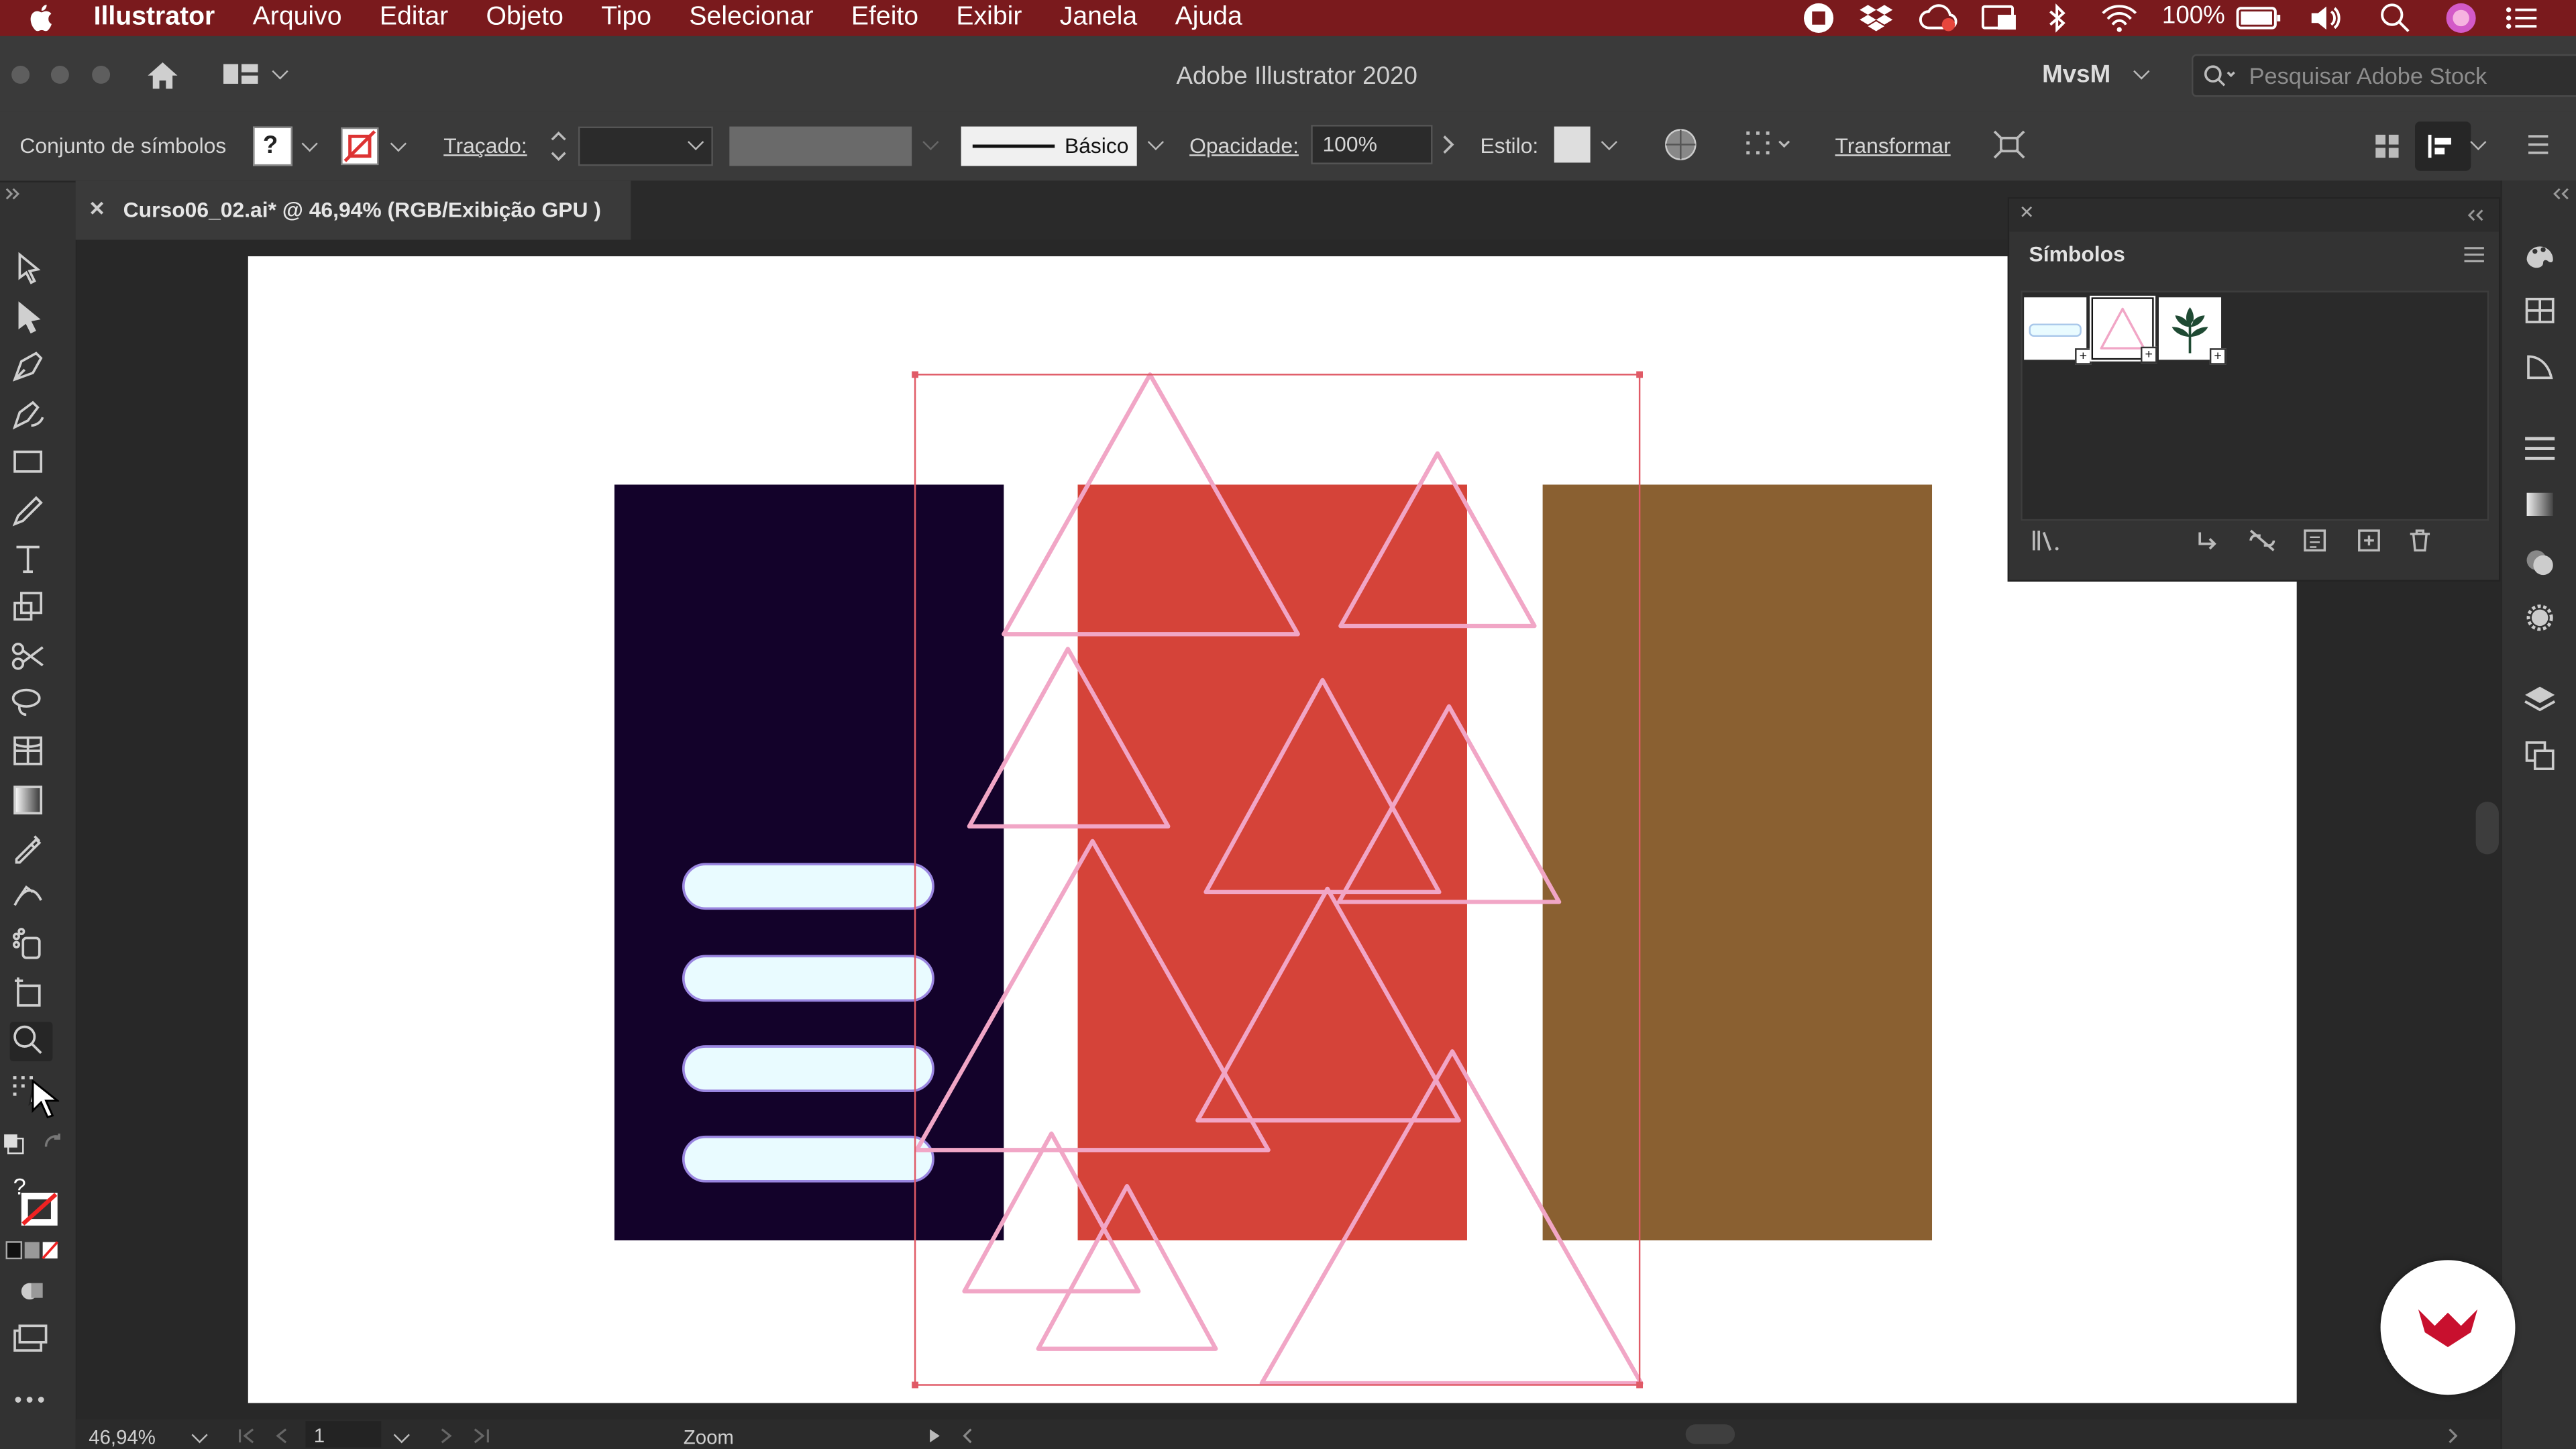  I want to click on symbol-libraries-icon, so click(2047, 540).